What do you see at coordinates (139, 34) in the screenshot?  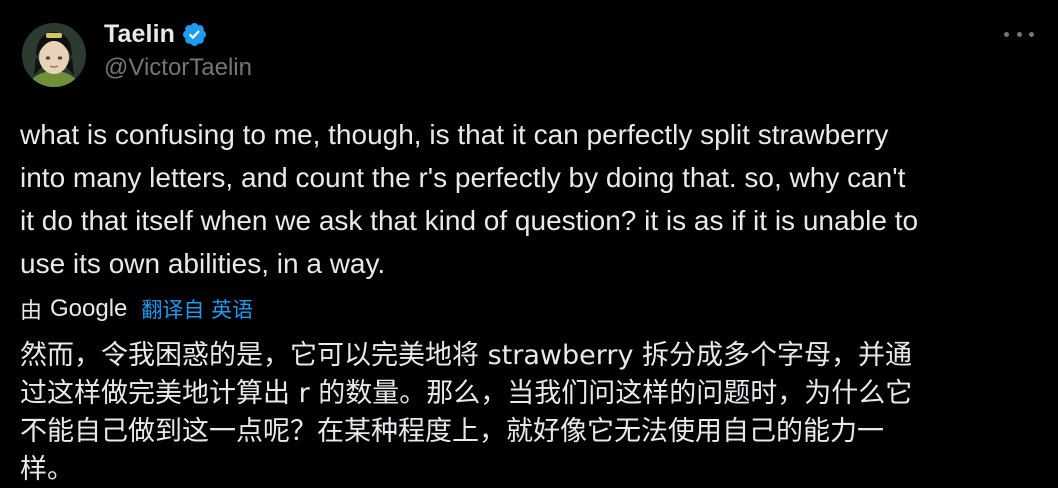 I see `display-name: Taelin` at bounding box center [139, 34].